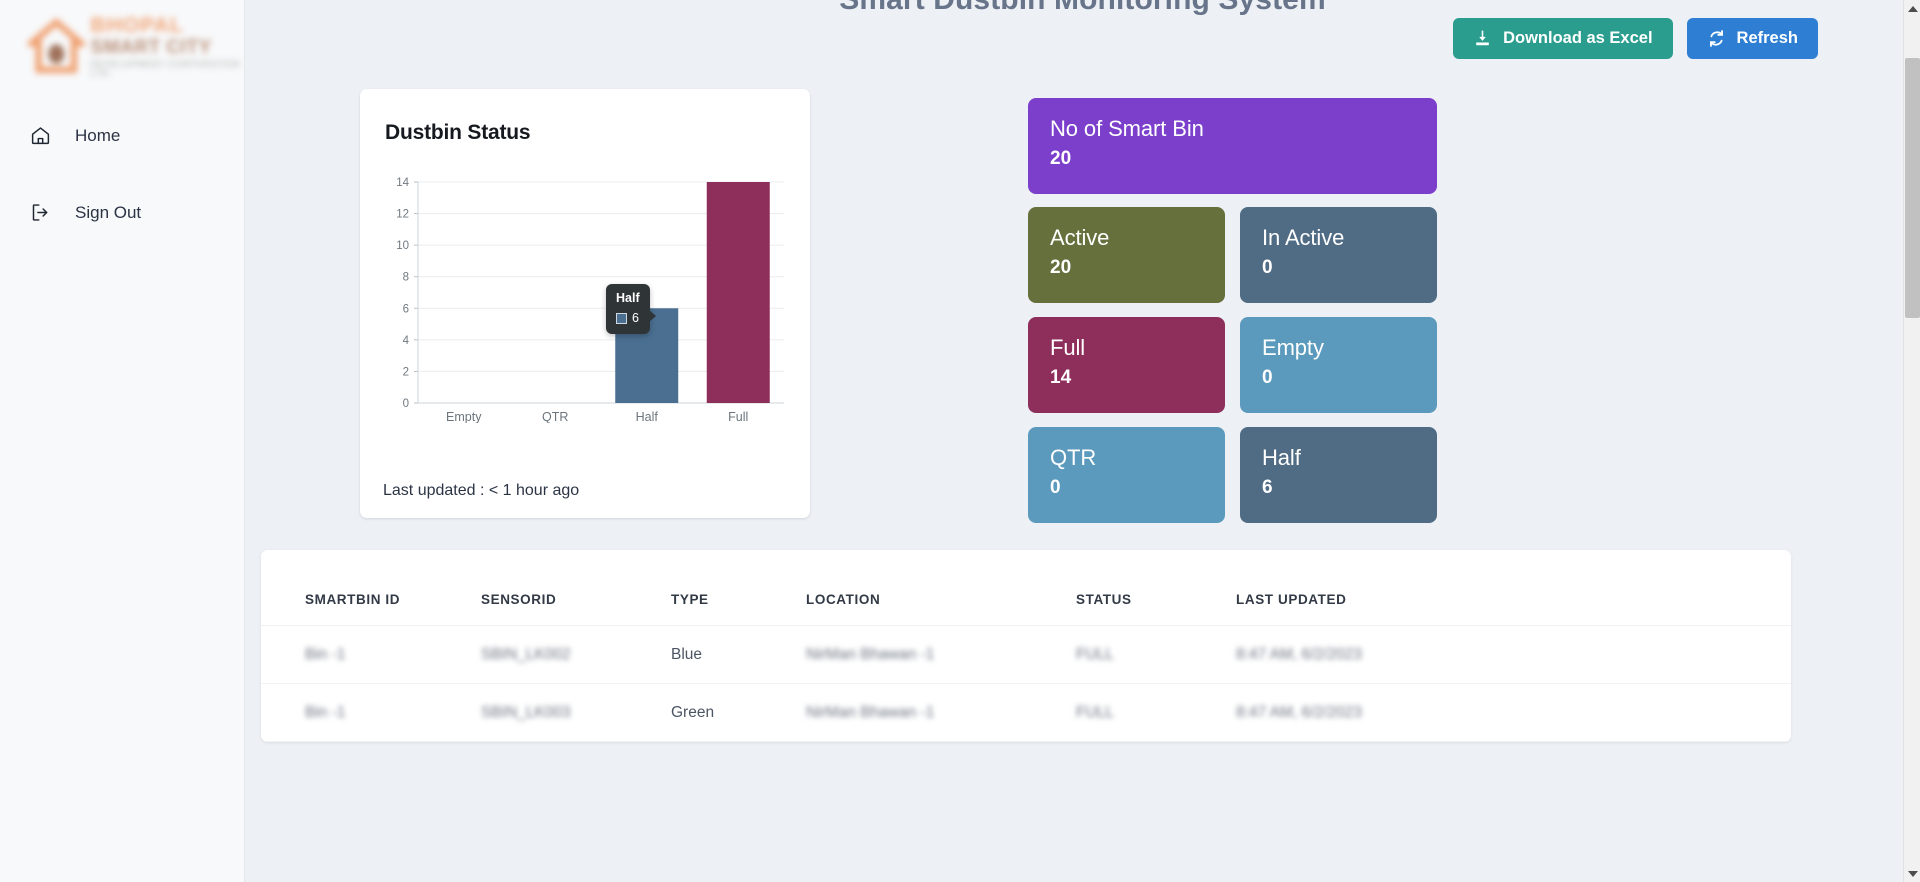 This screenshot has width=1920, height=882. Describe the element at coordinates (1126, 255) in the screenshot. I see `stat-card-active: Active 20` at that location.